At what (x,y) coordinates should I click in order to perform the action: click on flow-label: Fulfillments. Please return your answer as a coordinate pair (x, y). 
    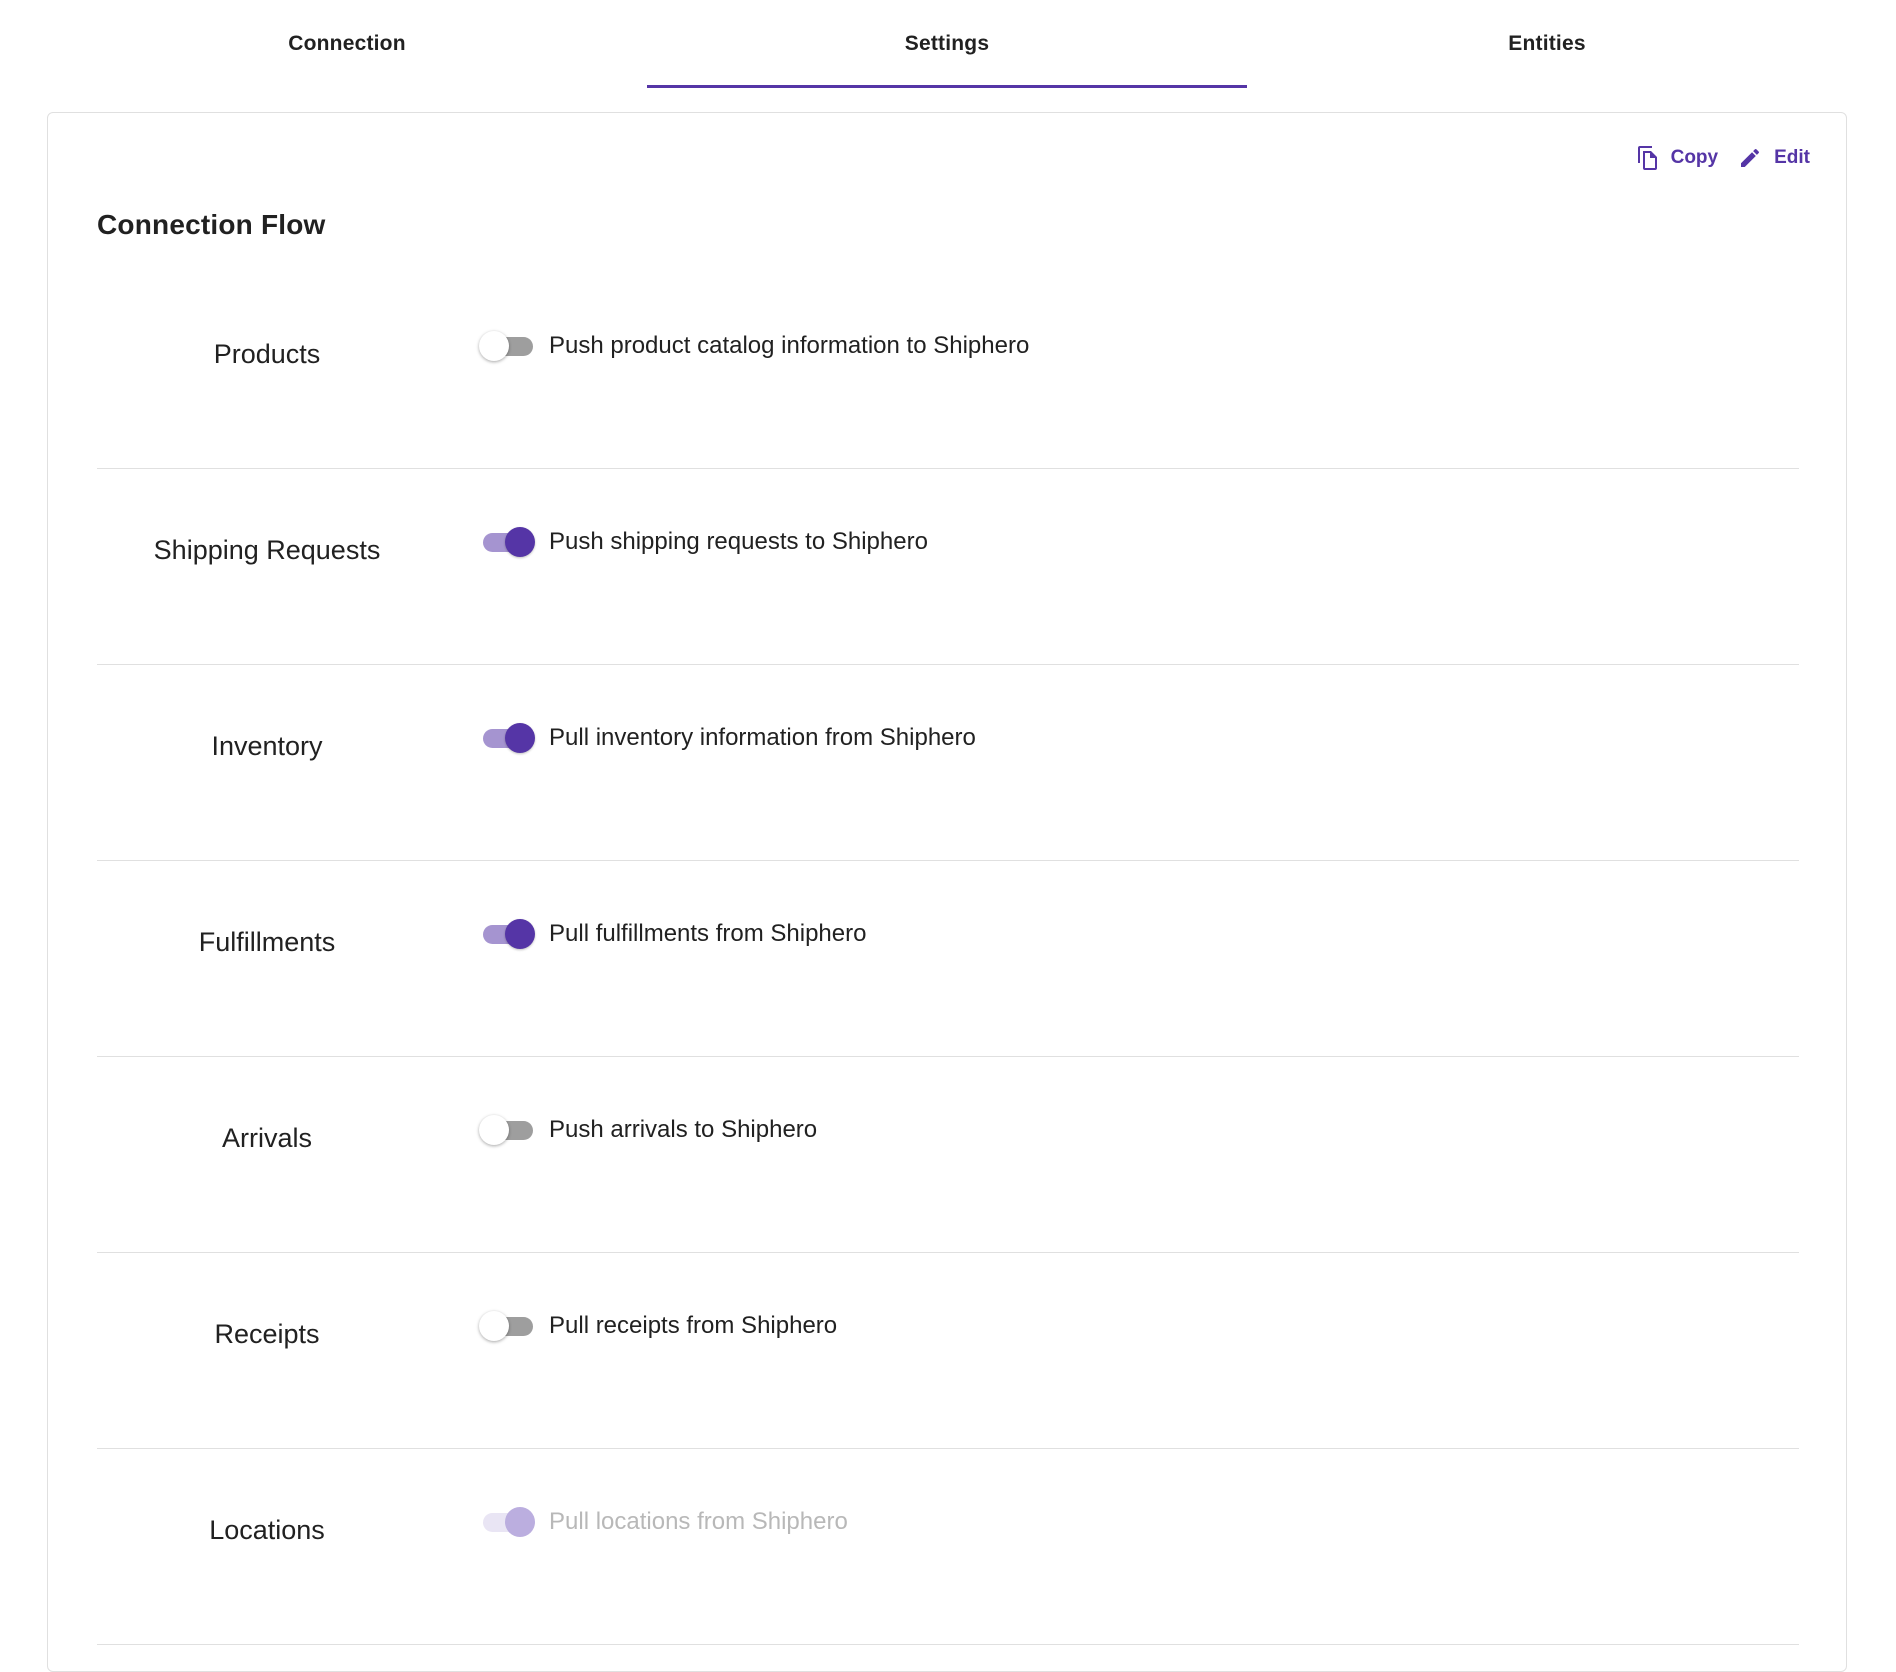
    Looking at the image, I should click on (267, 942).